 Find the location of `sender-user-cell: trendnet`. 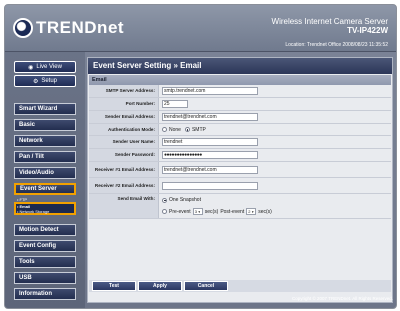

sender-user-cell: trendnet is located at coordinates (276, 142).